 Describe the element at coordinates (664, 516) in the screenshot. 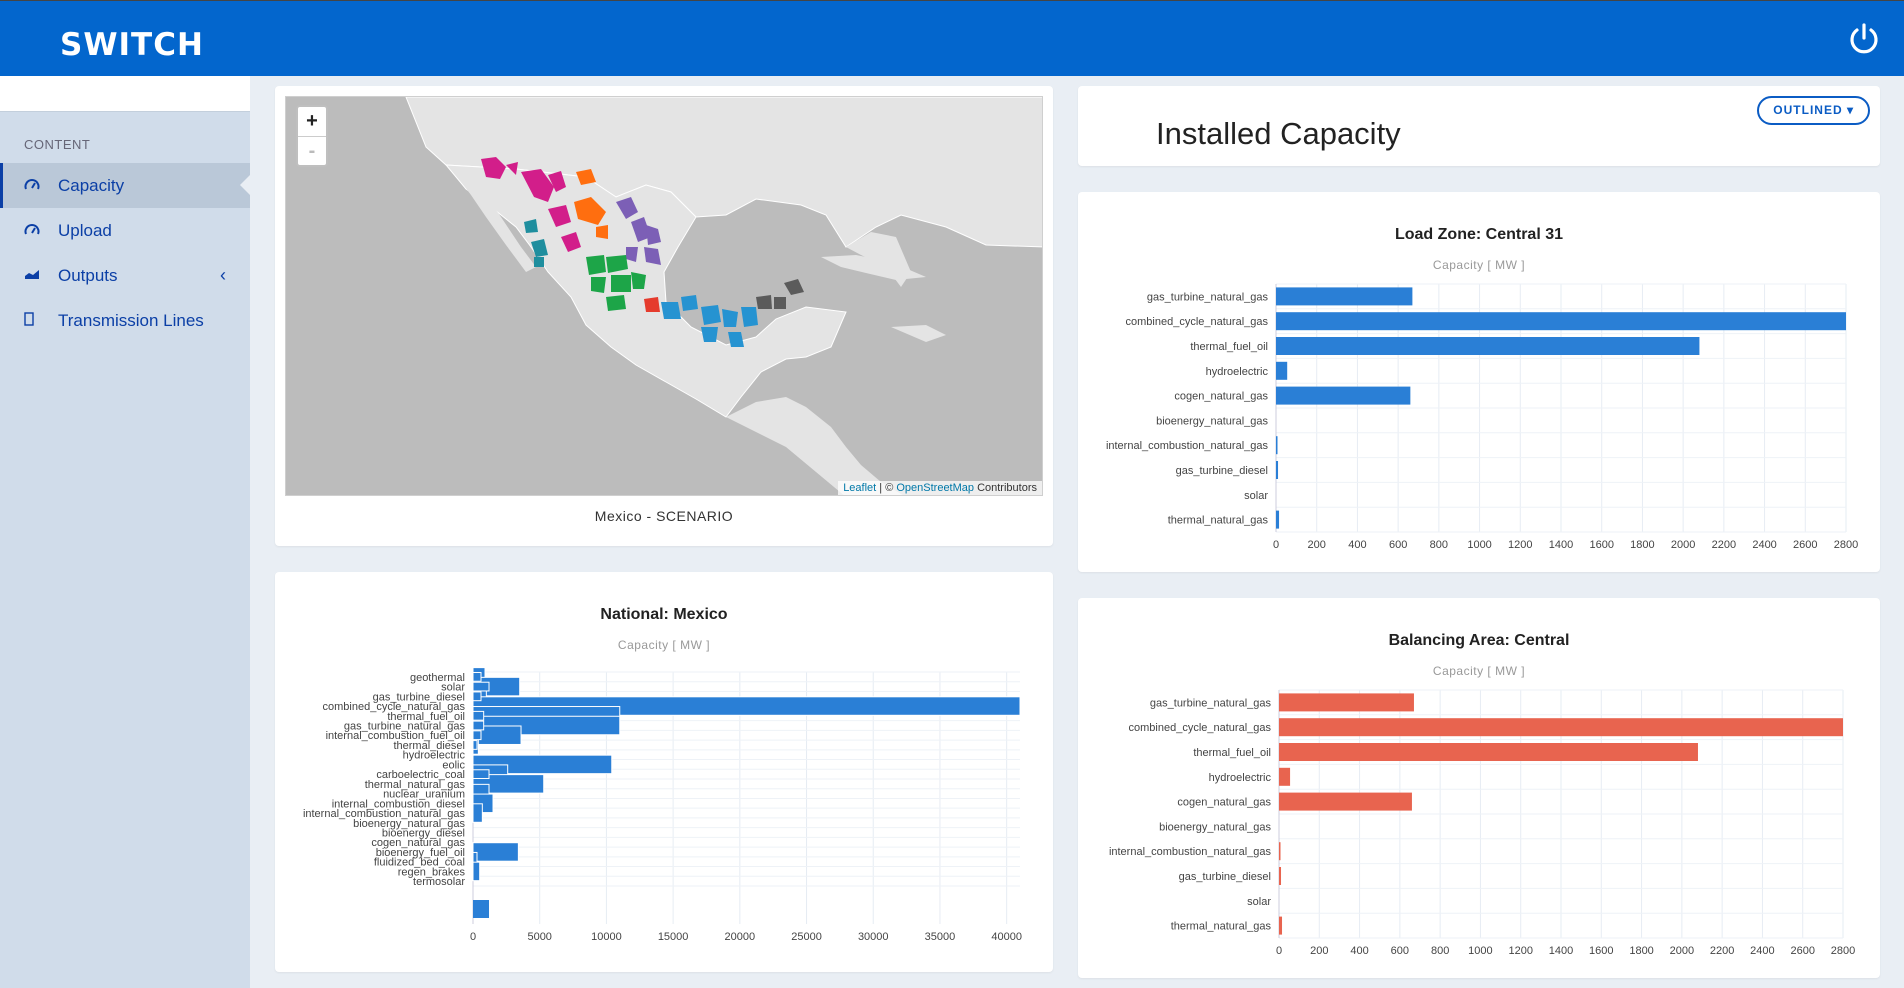

I see `map-caption: Mexico - SCENARIO` at that location.